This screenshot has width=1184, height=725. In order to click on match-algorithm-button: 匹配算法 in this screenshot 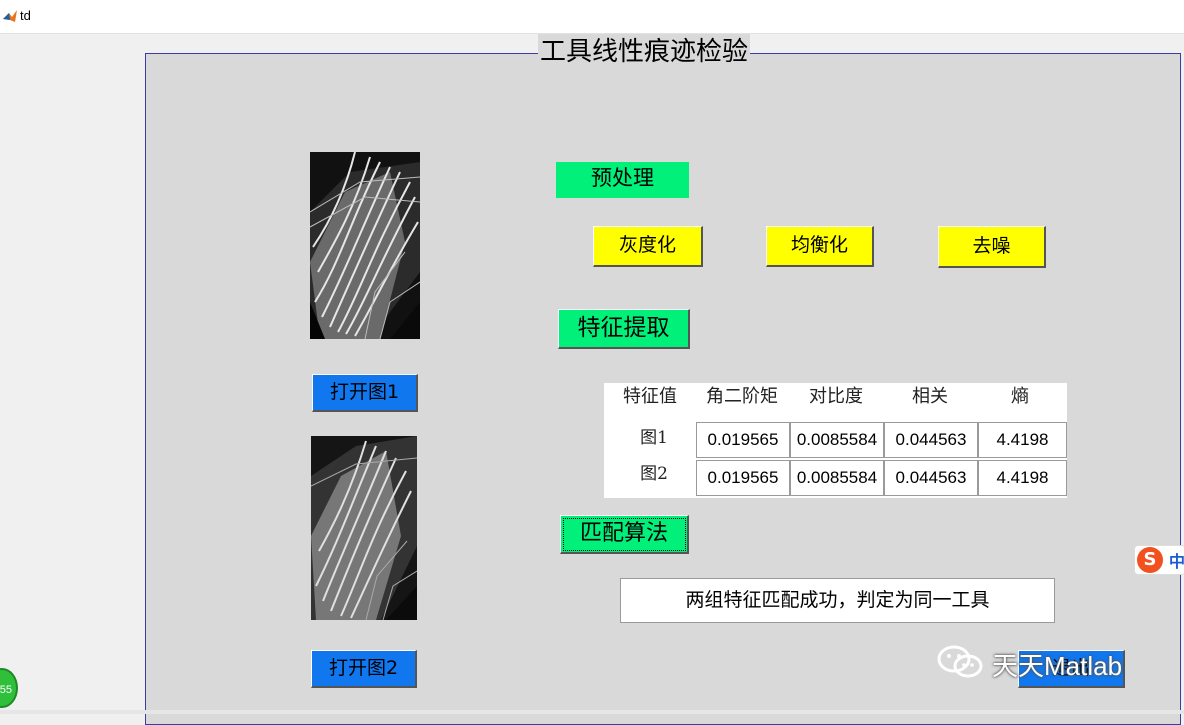, I will do `click(624, 534)`.